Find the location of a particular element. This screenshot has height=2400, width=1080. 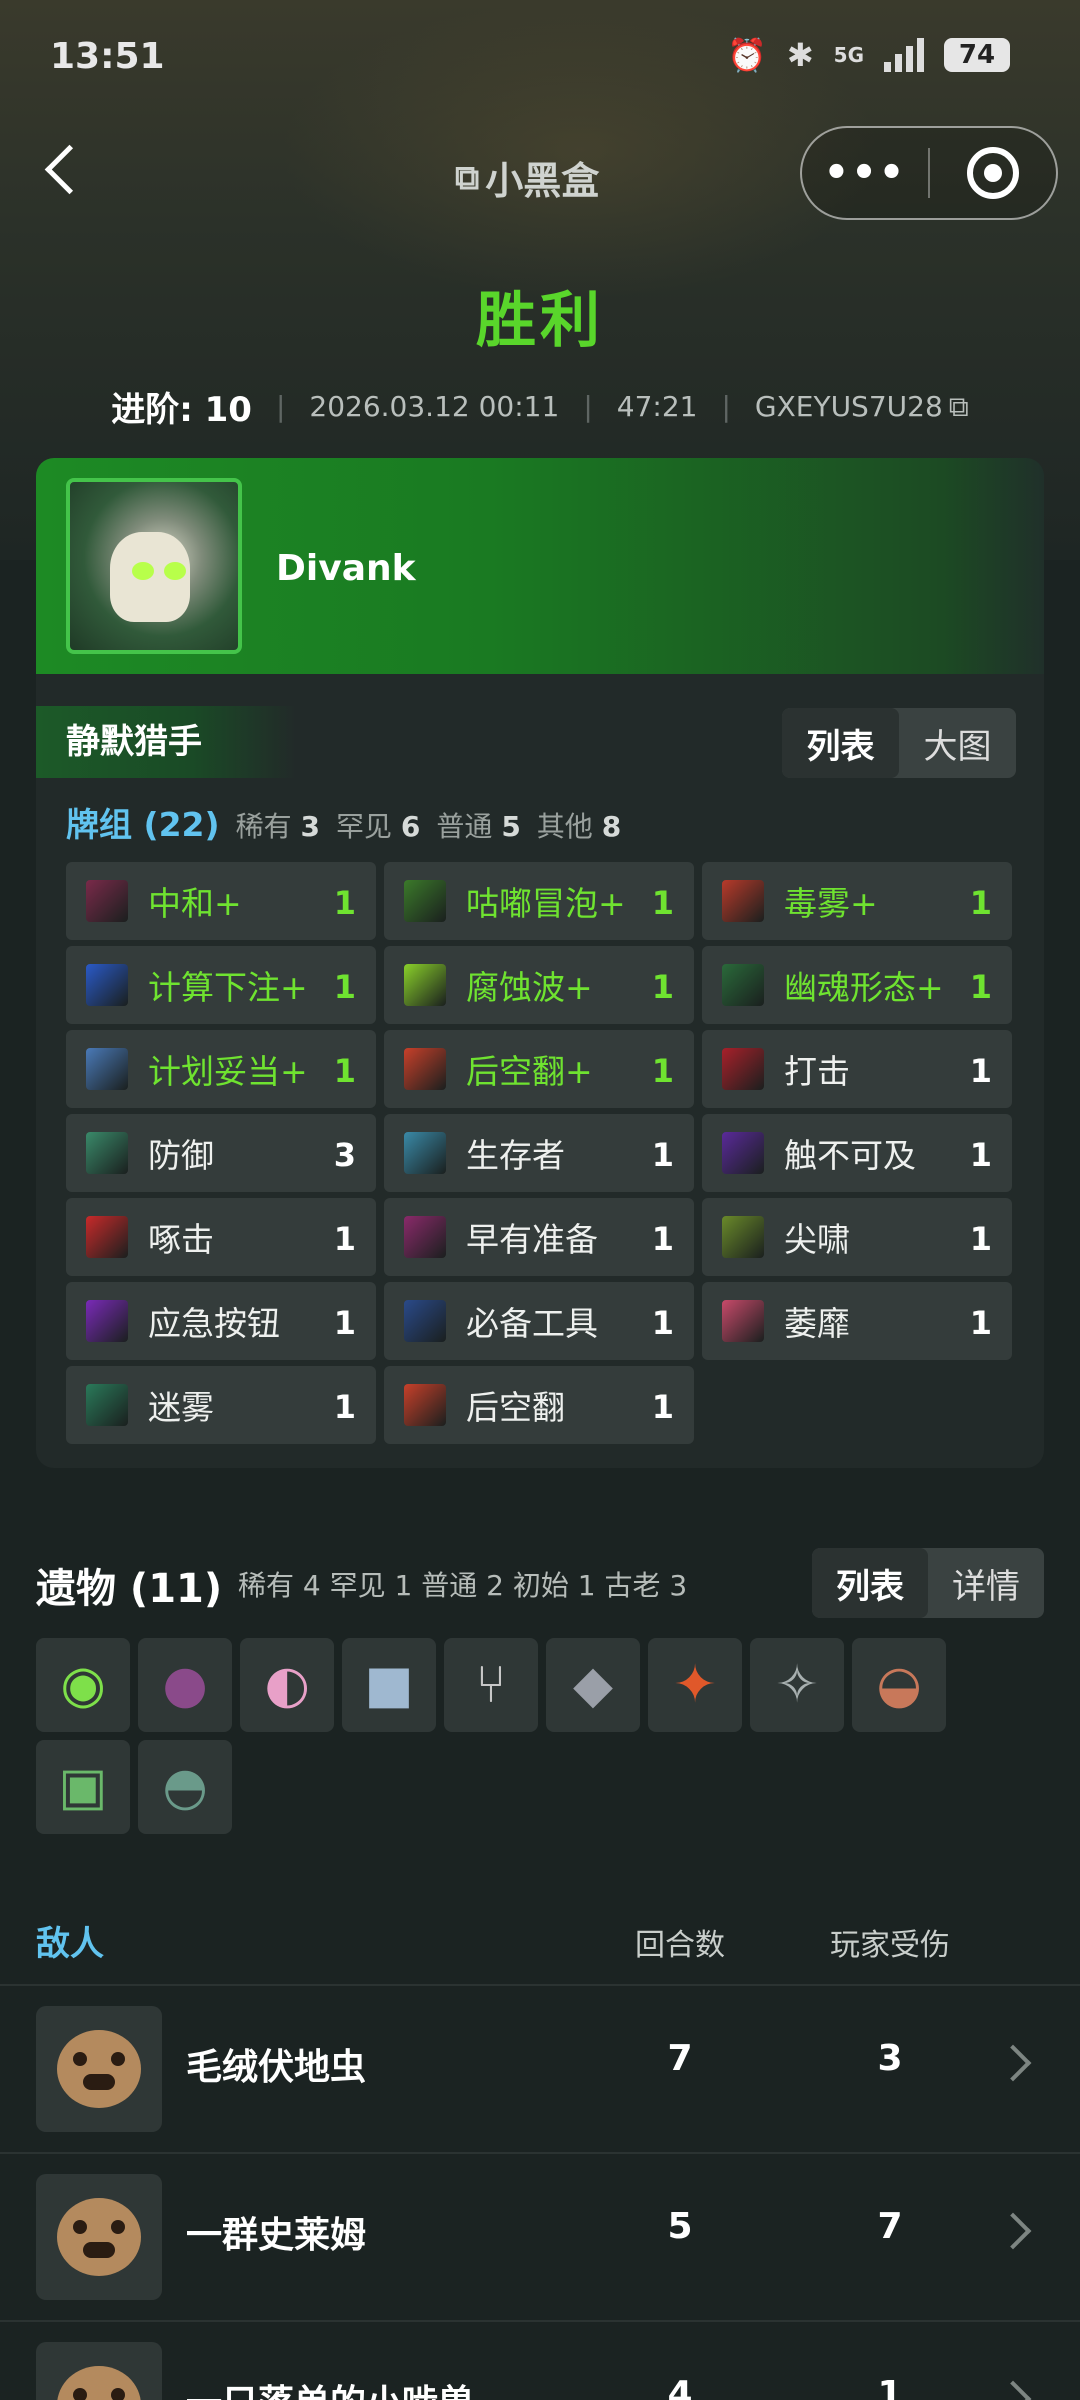

relic-item: ● is located at coordinates (185, 1685).